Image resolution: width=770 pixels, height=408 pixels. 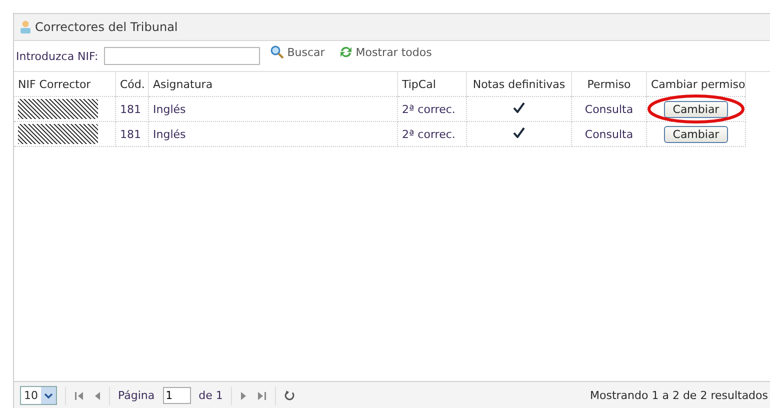 What do you see at coordinates (432, 84) in the screenshot?
I see `column-header: TipCal` at bounding box center [432, 84].